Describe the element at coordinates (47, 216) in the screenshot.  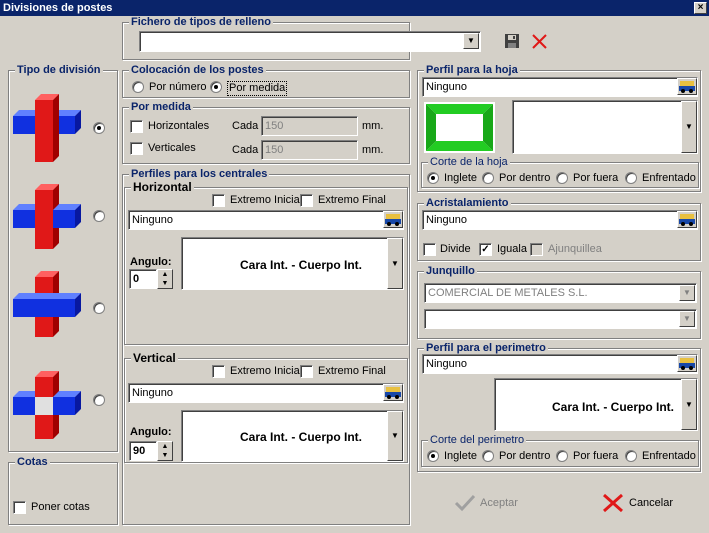
I see `cross-red-vertical-icon` at that location.